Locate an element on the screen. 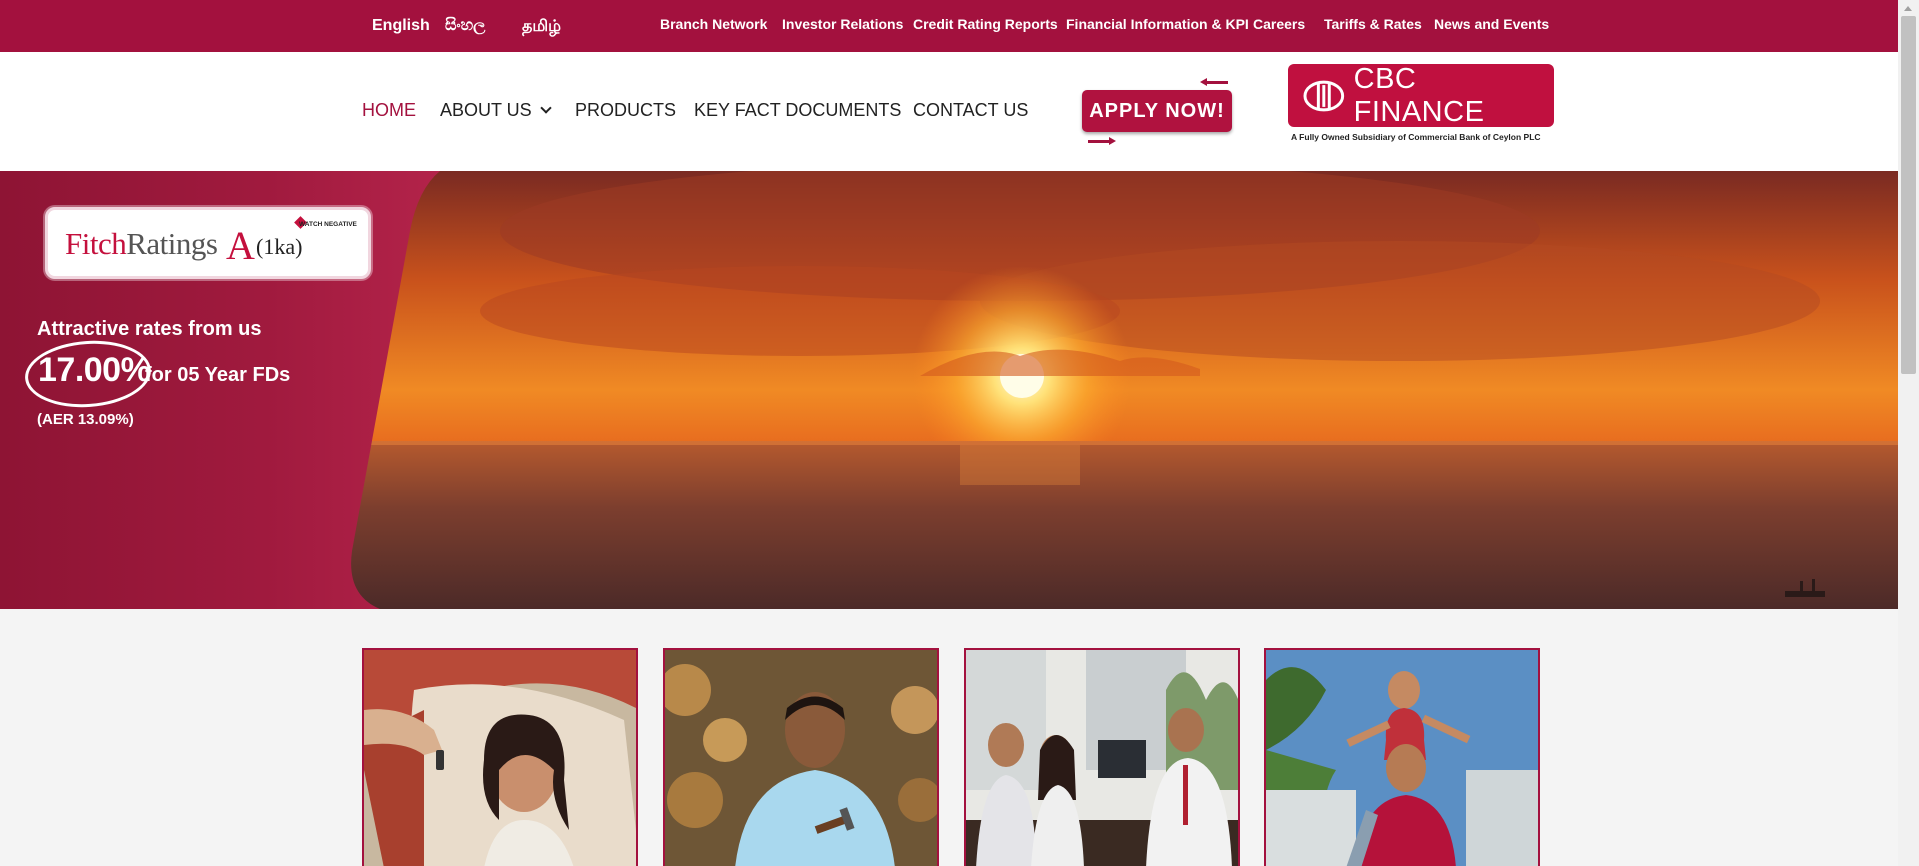 Image resolution: width=1919 pixels, height=866 pixels. apply-now-button: APPLY NOW! is located at coordinates (1157, 111).